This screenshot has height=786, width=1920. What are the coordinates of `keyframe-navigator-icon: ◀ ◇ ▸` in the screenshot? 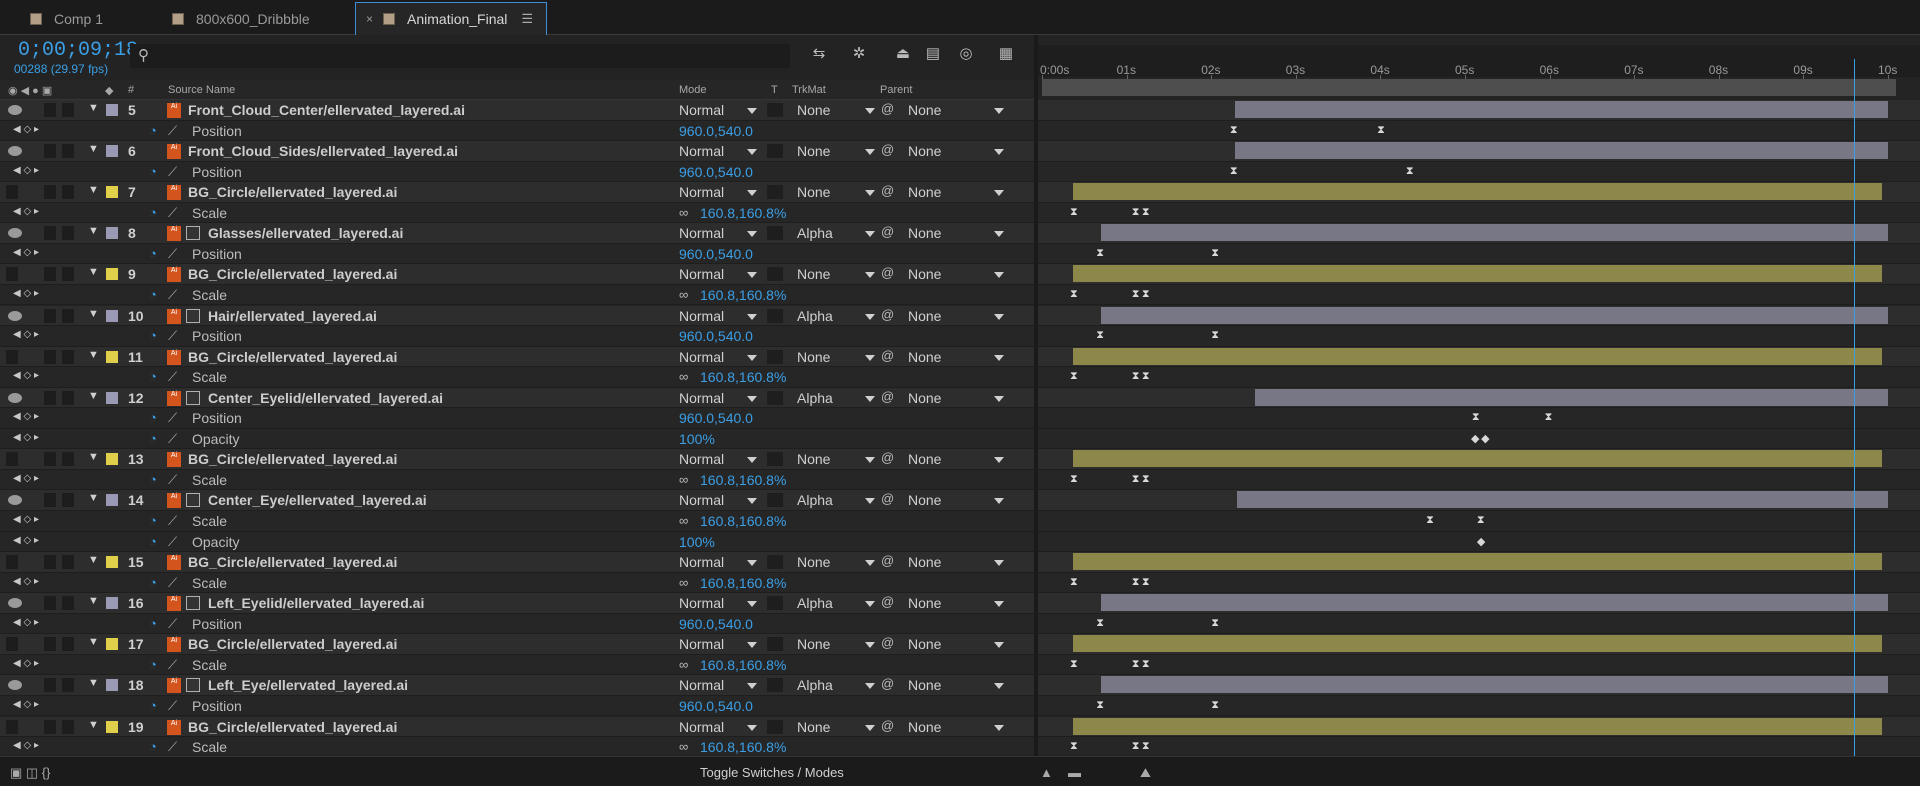 It's located at (26, 745).